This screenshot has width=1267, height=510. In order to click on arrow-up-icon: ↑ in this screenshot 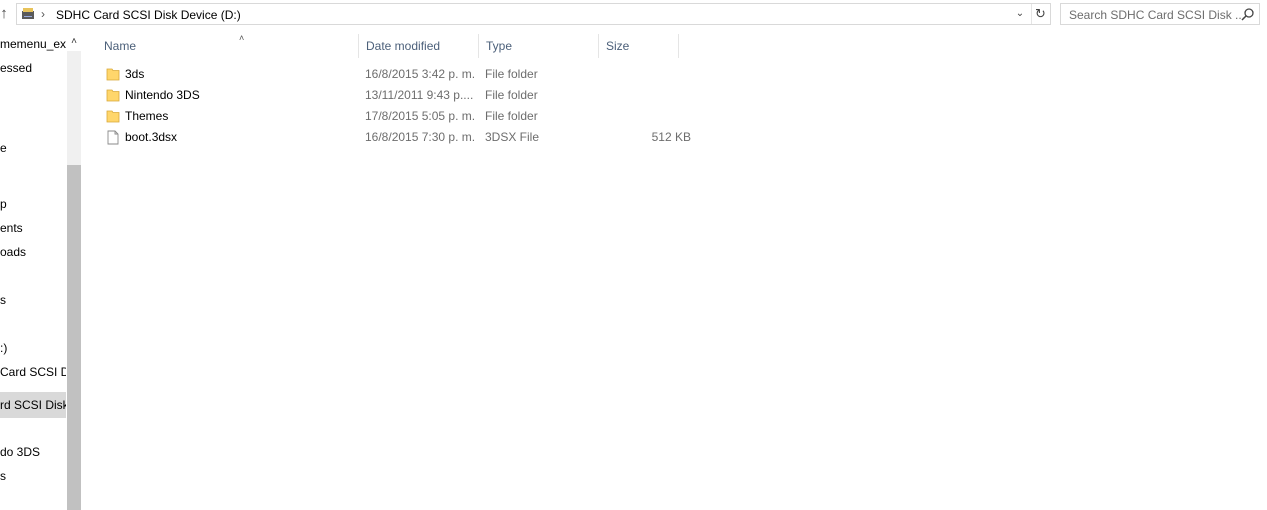, I will do `click(5, 14)`.